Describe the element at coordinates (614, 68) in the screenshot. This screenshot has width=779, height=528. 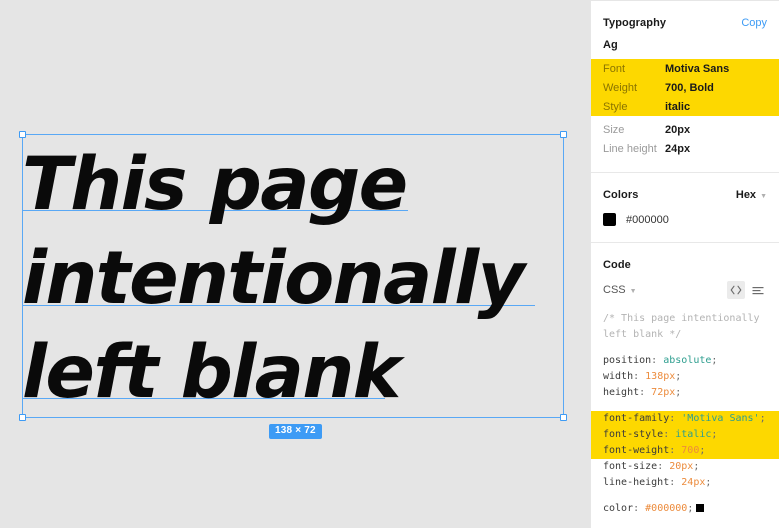
I see `typography-row-font-key: Font` at that location.